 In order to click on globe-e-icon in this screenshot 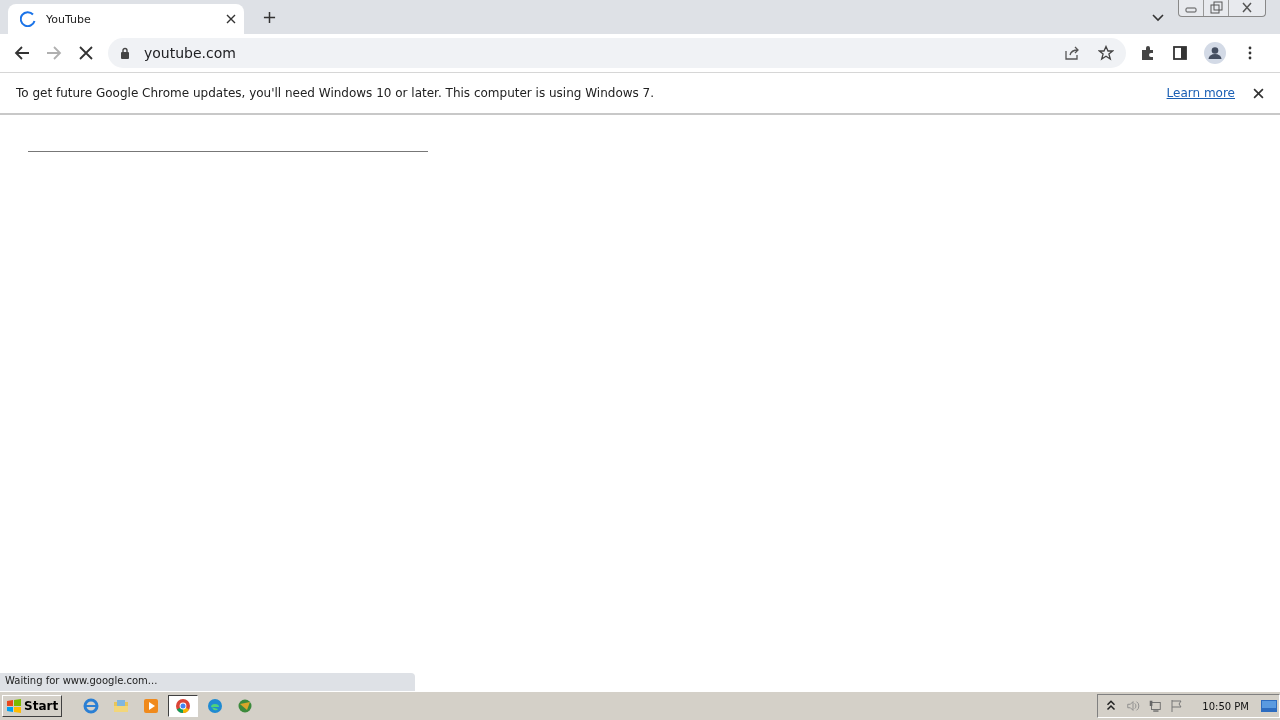, I will do `click(91, 706)`.